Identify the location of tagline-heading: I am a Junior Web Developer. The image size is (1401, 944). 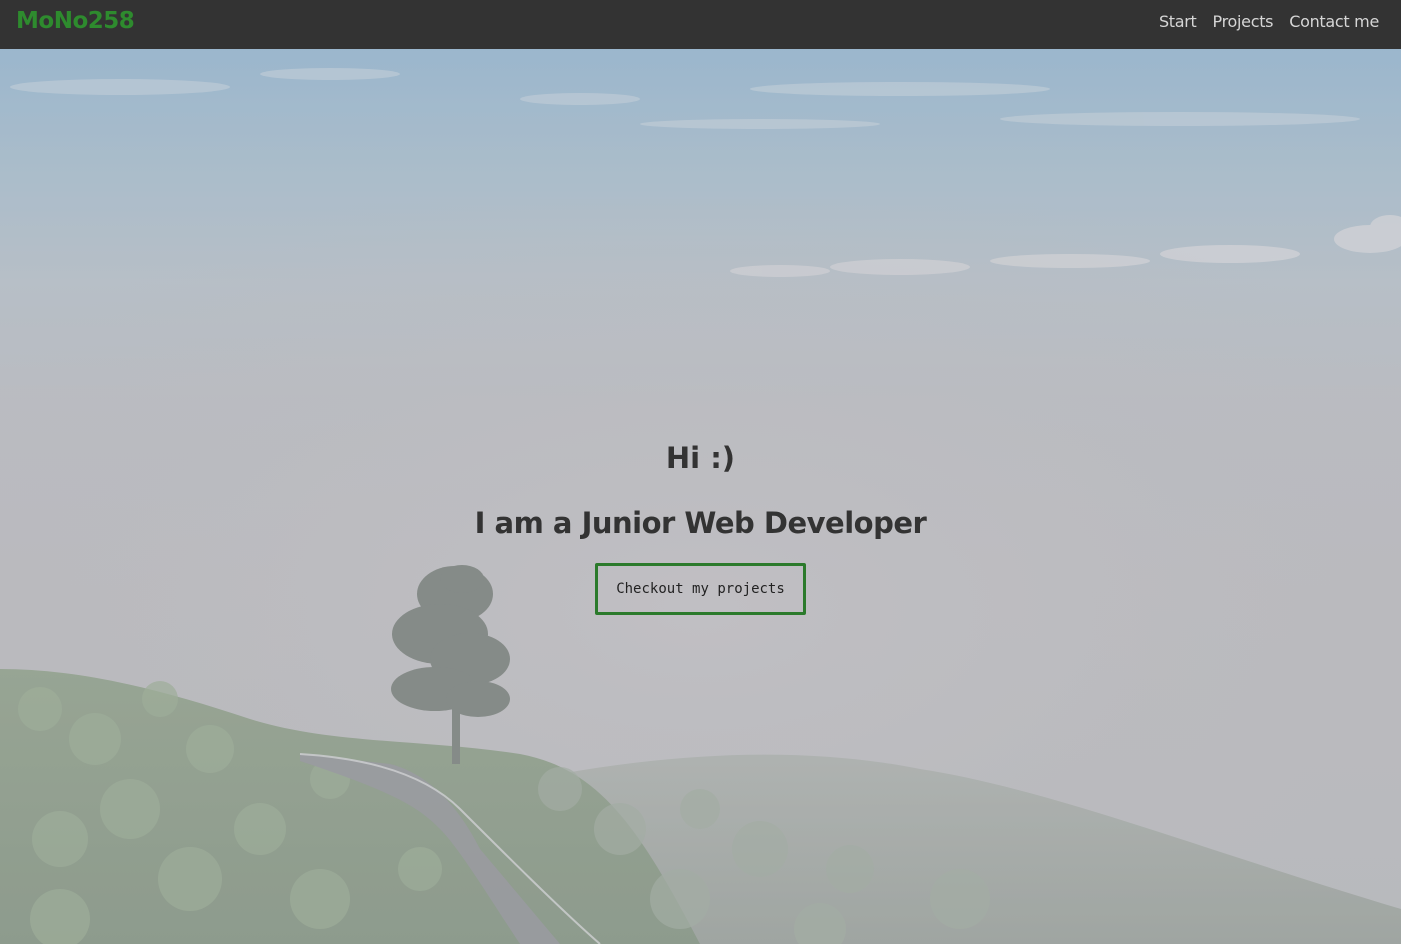
(700, 523).